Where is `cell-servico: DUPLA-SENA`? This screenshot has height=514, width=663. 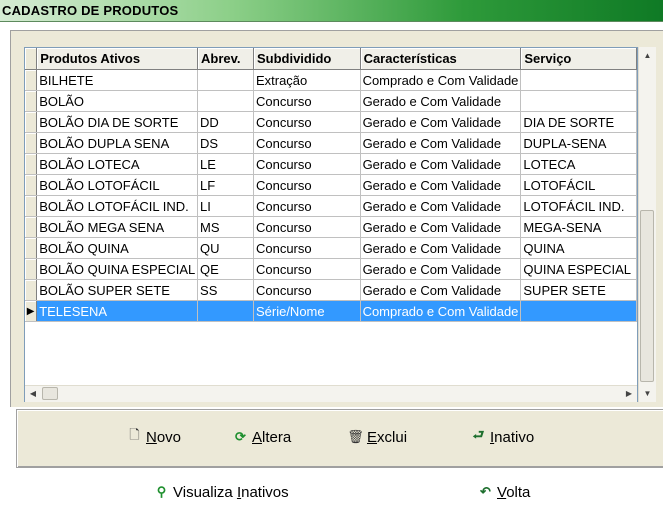 cell-servico: DUPLA-SENA is located at coordinates (578, 143).